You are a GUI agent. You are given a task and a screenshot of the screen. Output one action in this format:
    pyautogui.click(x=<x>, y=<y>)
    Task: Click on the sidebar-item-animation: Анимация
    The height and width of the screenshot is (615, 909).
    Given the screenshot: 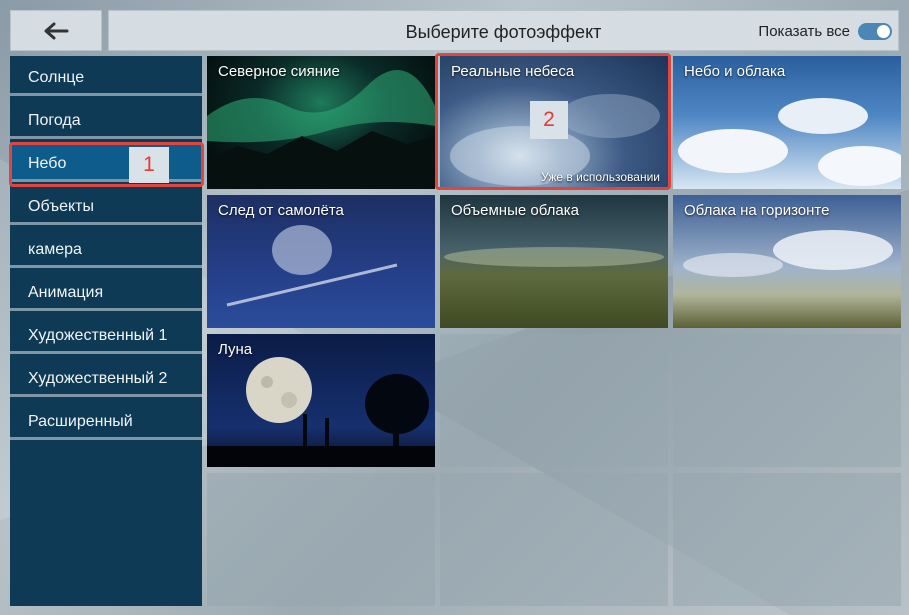 What is the action you would take?
    pyautogui.click(x=106, y=291)
    